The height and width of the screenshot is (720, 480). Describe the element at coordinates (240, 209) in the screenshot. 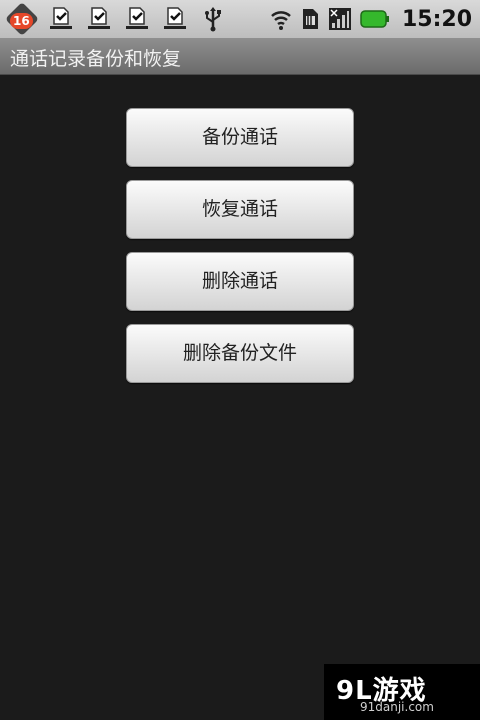

I see `restore-calls-button: 恢复通话` at that location.